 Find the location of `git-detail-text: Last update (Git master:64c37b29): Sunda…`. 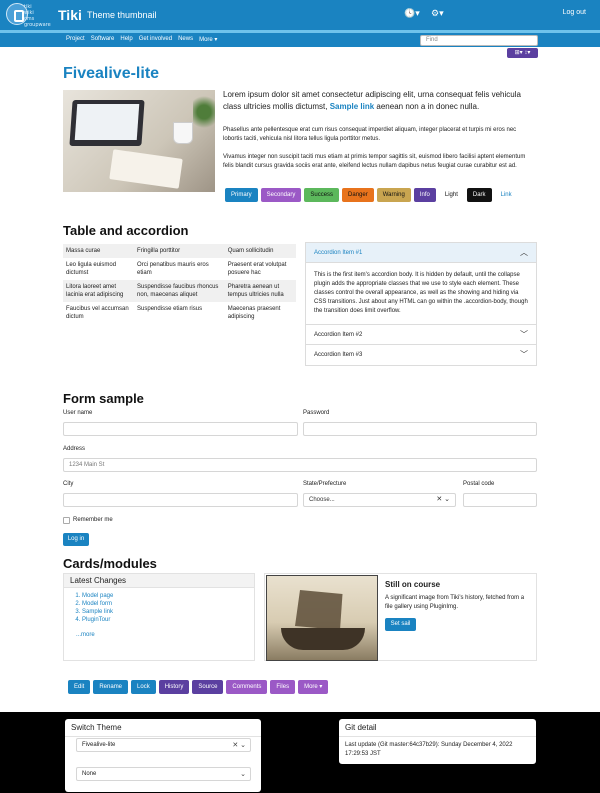

git-detail-text: Last update (Git master:64c37b29): Sunda… is located at coordinates (429, 749).